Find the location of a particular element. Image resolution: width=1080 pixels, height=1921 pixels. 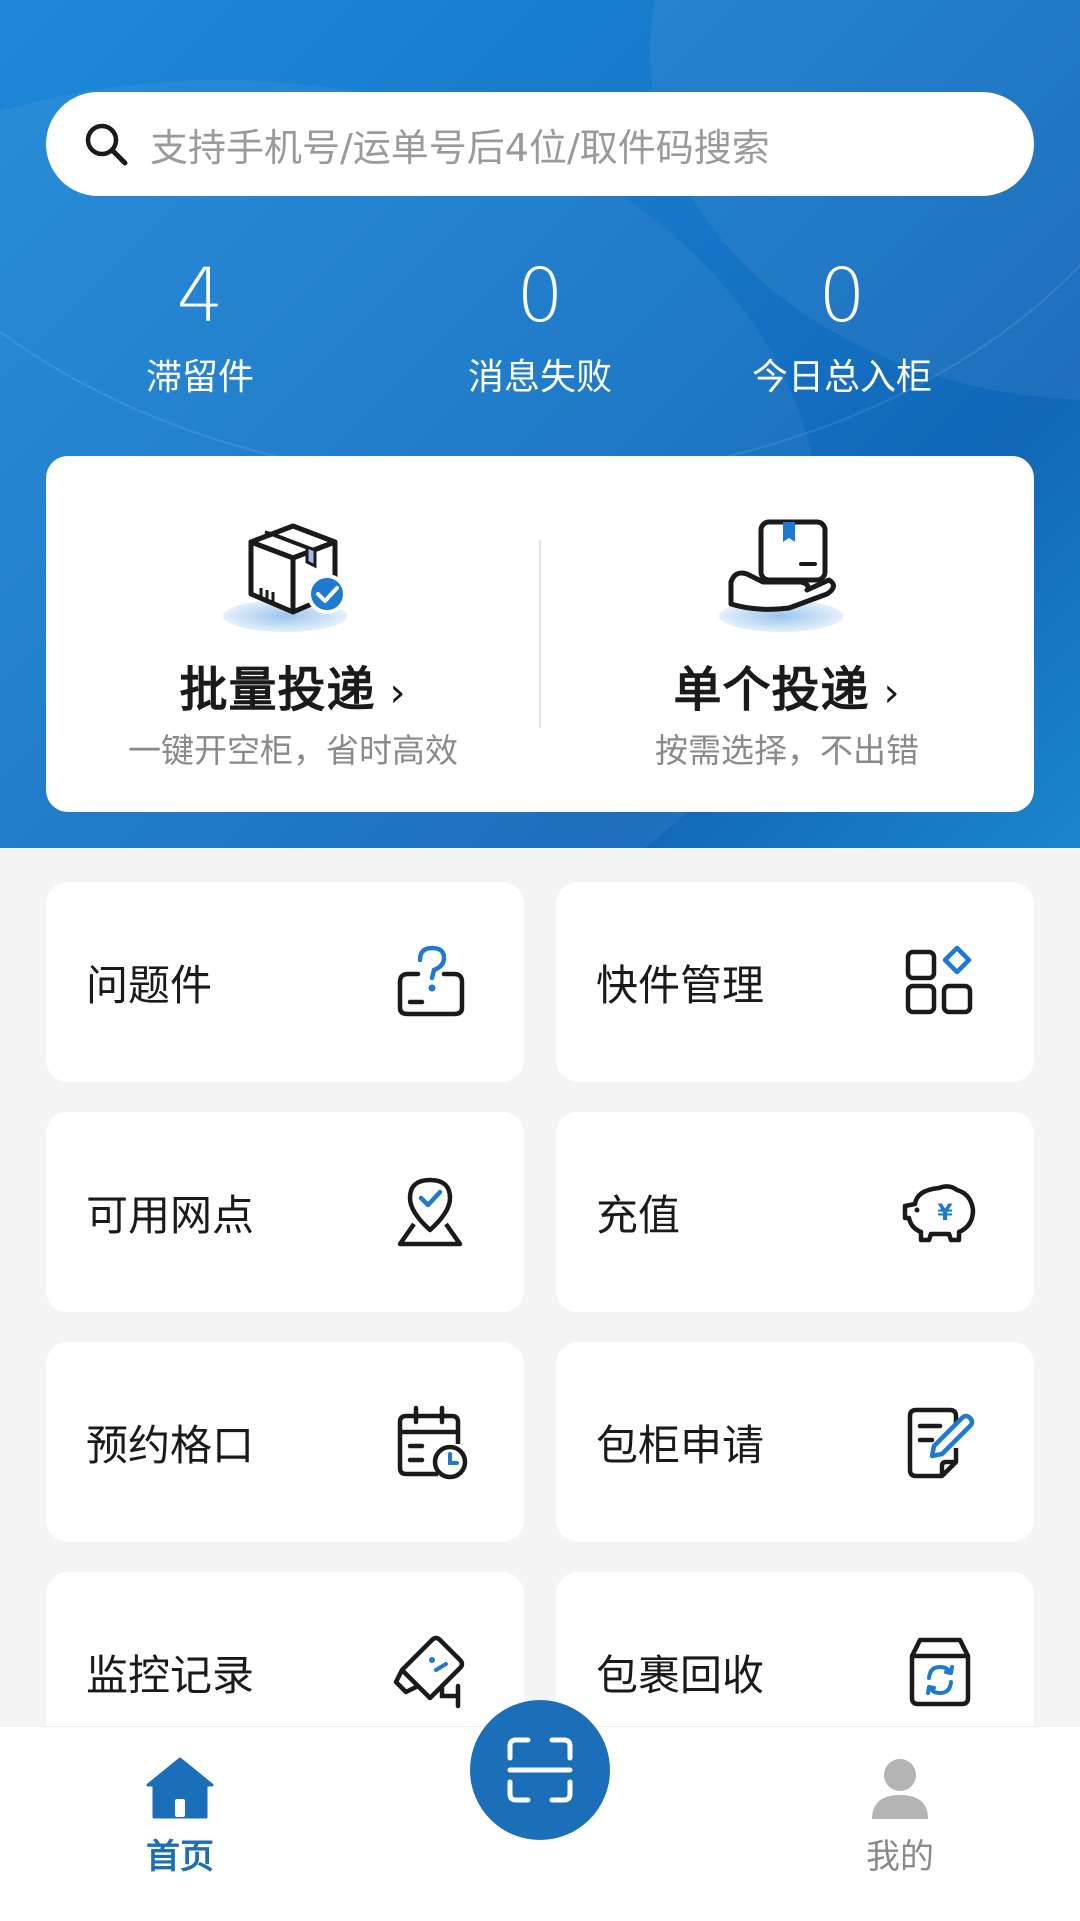

calendar-clock-icon is located at coordinates (432, 1442).